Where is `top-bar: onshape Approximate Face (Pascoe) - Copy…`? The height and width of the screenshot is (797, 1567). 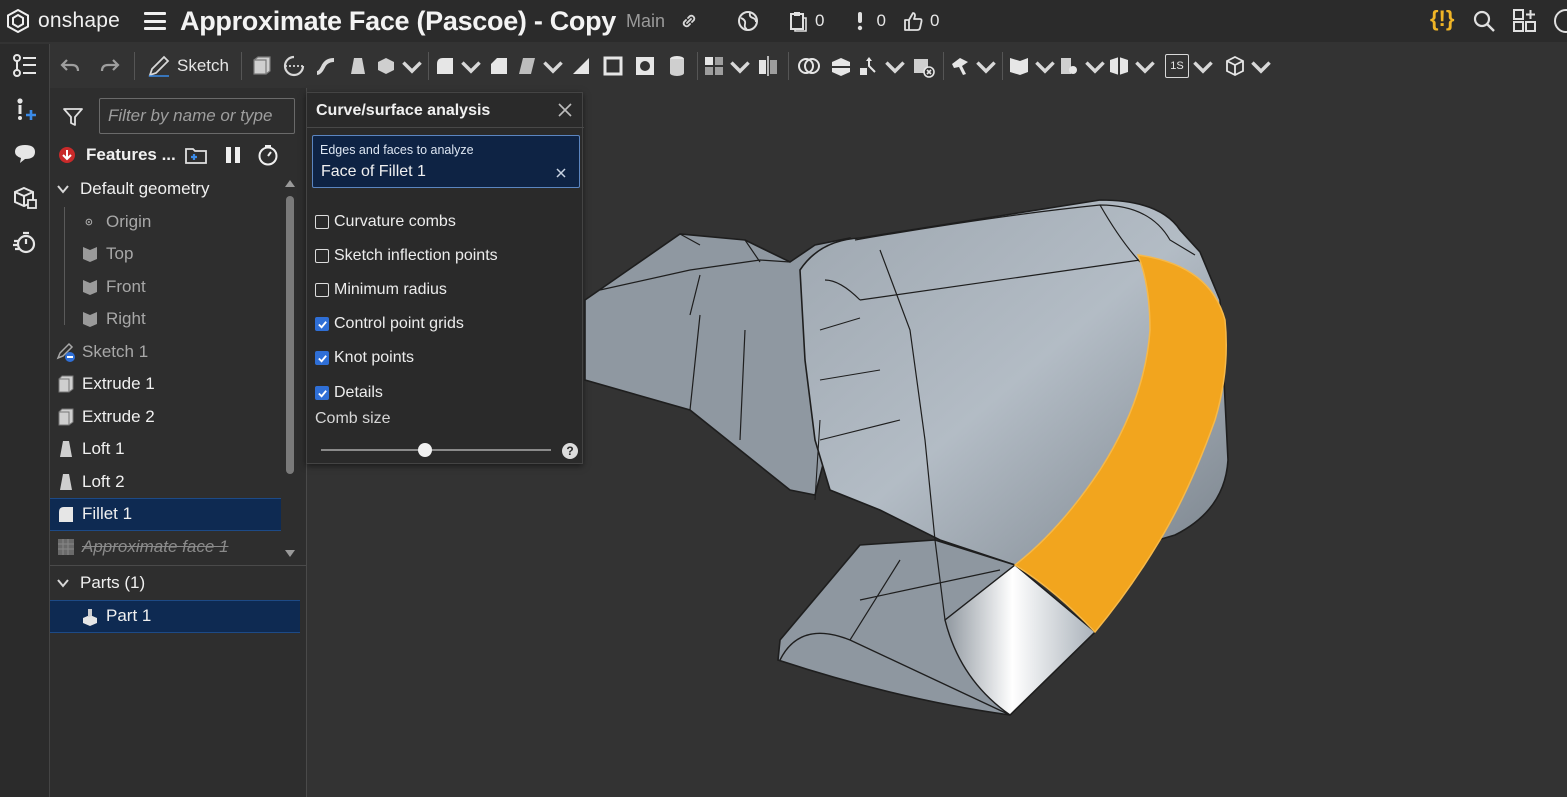
top-bar: onshape Approximate Face (Pascoe) - Copy… is located at coordinates (783, 21).